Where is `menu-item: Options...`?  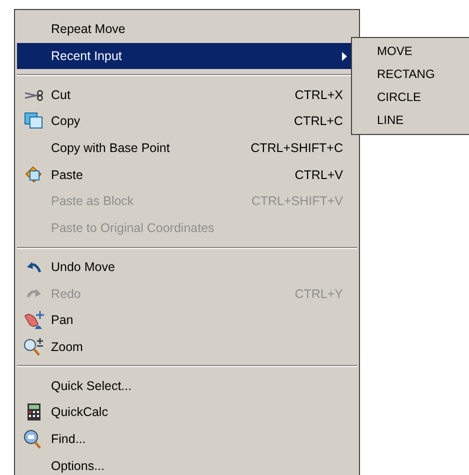
menu-item: Options... is located at coordinates (187, 463).